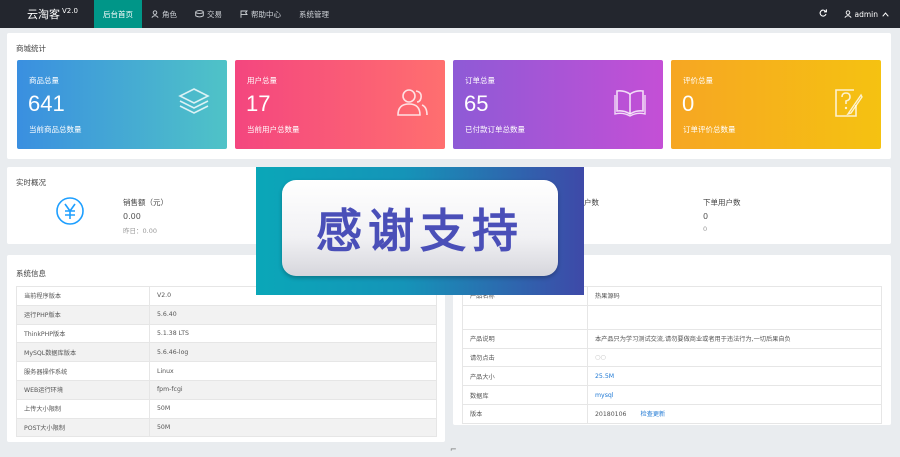 The height and width of the screenshot is (457, 900). I want to click on card-value: 641, so click(46, 103).